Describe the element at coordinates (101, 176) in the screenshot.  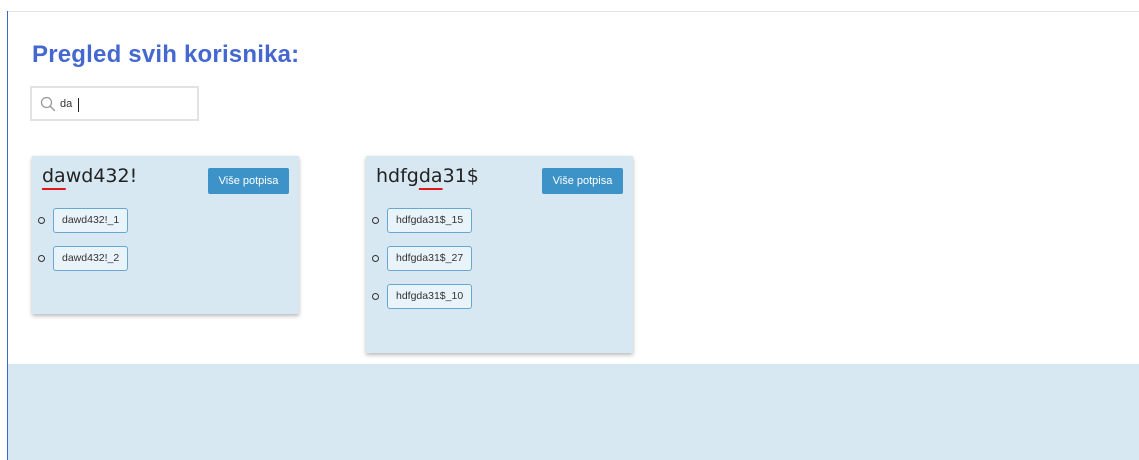
I see `username-suffix: wd432!` at that location.